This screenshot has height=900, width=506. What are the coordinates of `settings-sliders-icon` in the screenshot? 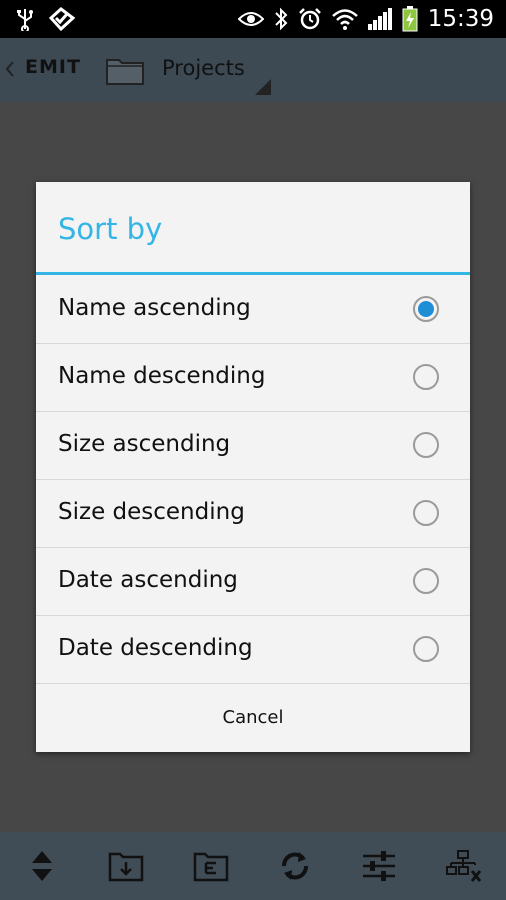 It's located at (379, 866).